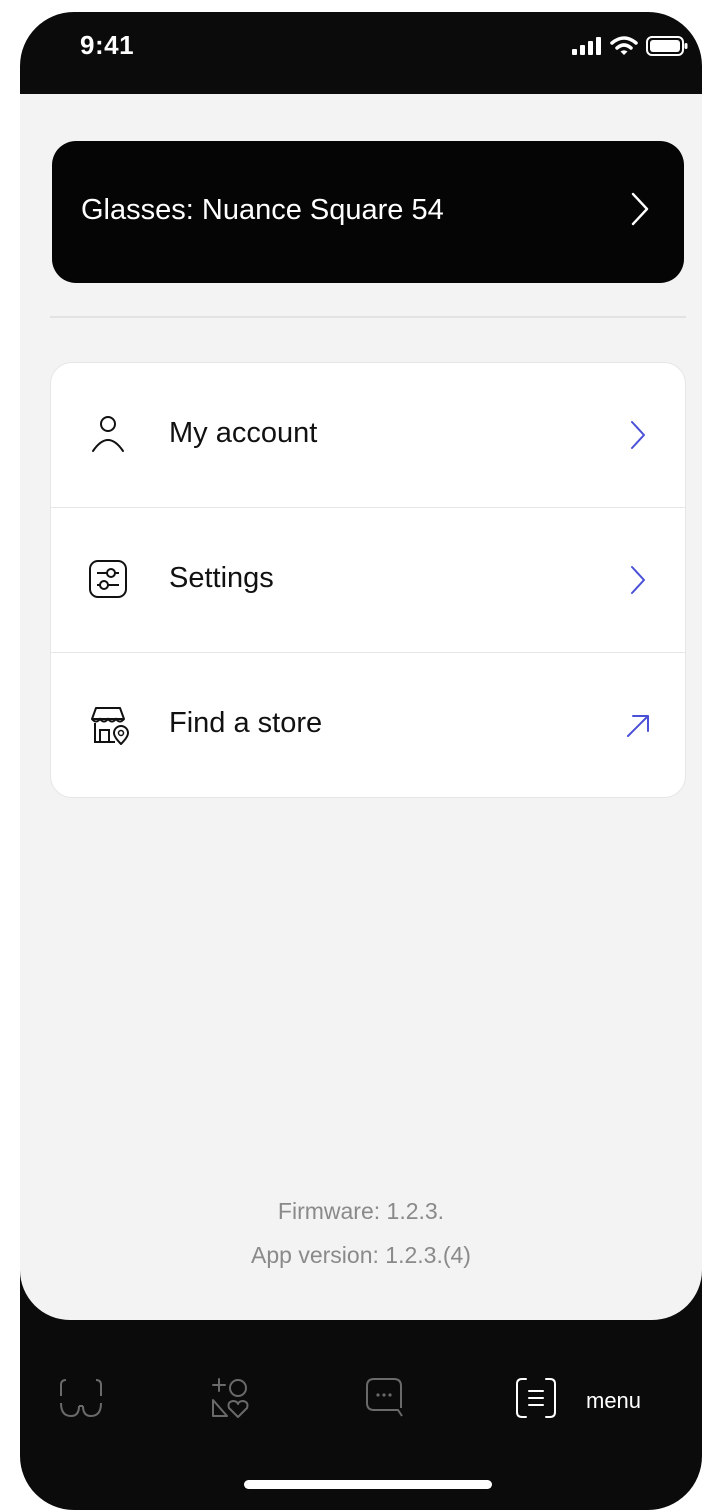 The image size is (702, 1510). I want to click on status-icons, so click(630, 46).